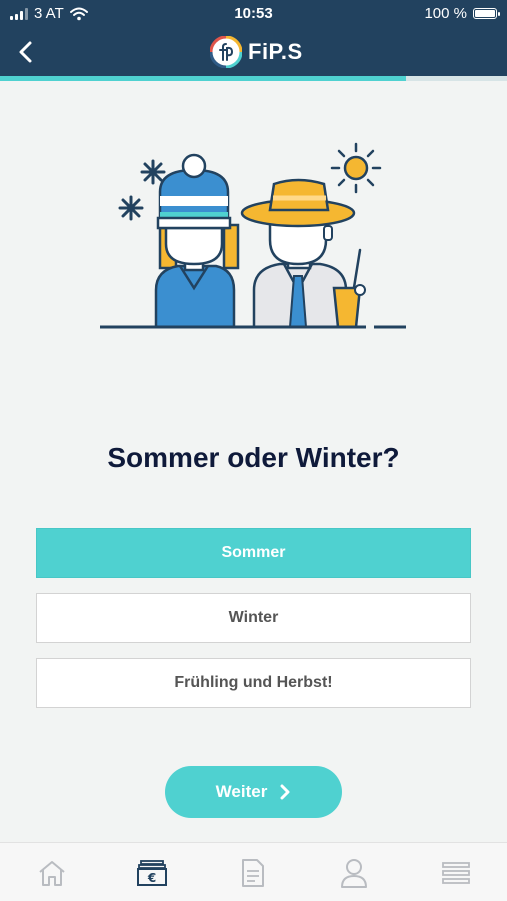  I want to click on chevron-right-icon, so click(285, 792).